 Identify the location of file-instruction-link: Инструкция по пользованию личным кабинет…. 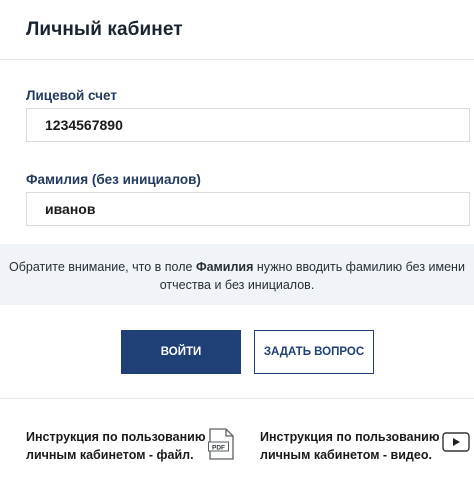
(116, 446).